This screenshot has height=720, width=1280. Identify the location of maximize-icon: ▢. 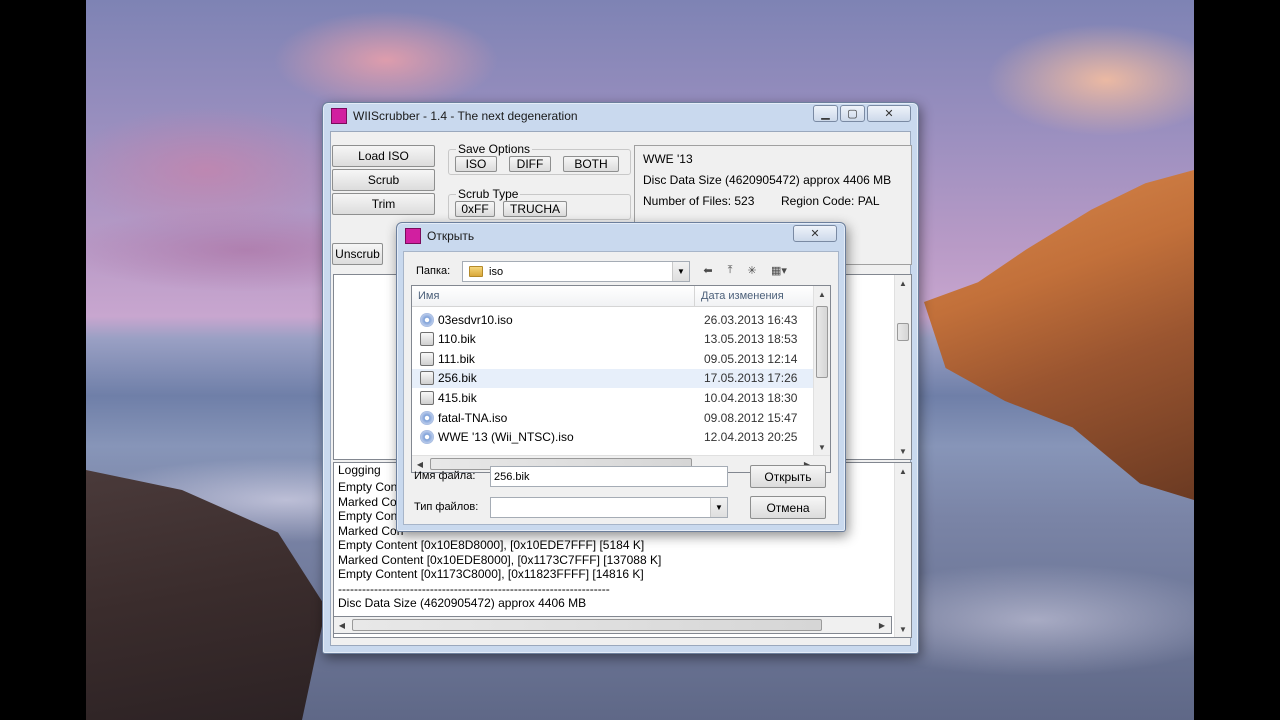
(852, 114).